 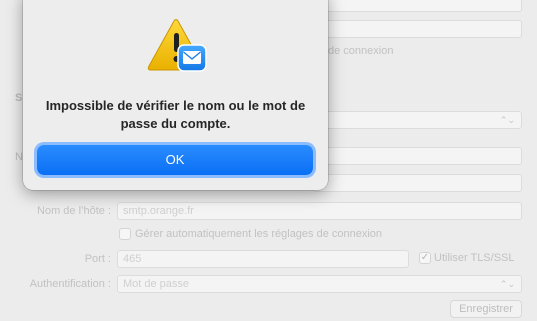 What do you see at coordinates (175, 160) in the screenshot?
I see `ok-button: OK` at bounding box center [175, 160].